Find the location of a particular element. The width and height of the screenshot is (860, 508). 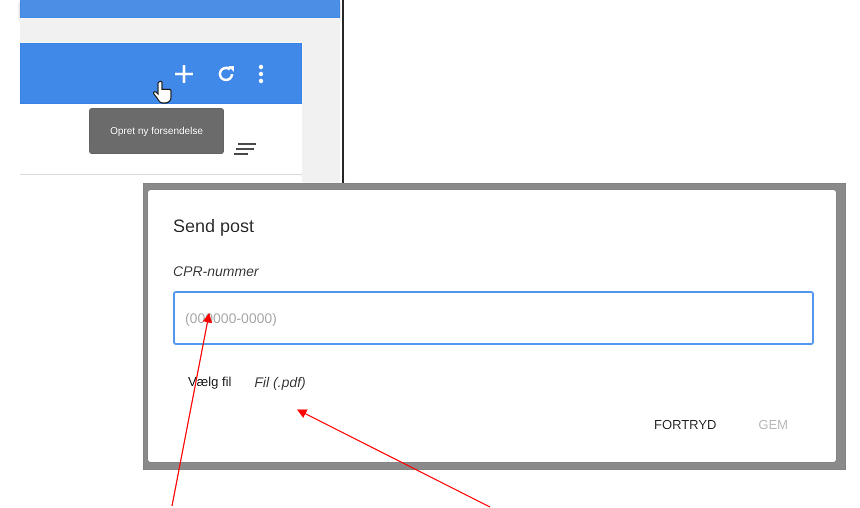

more-menu-icon is located at coordinates (261, 74).